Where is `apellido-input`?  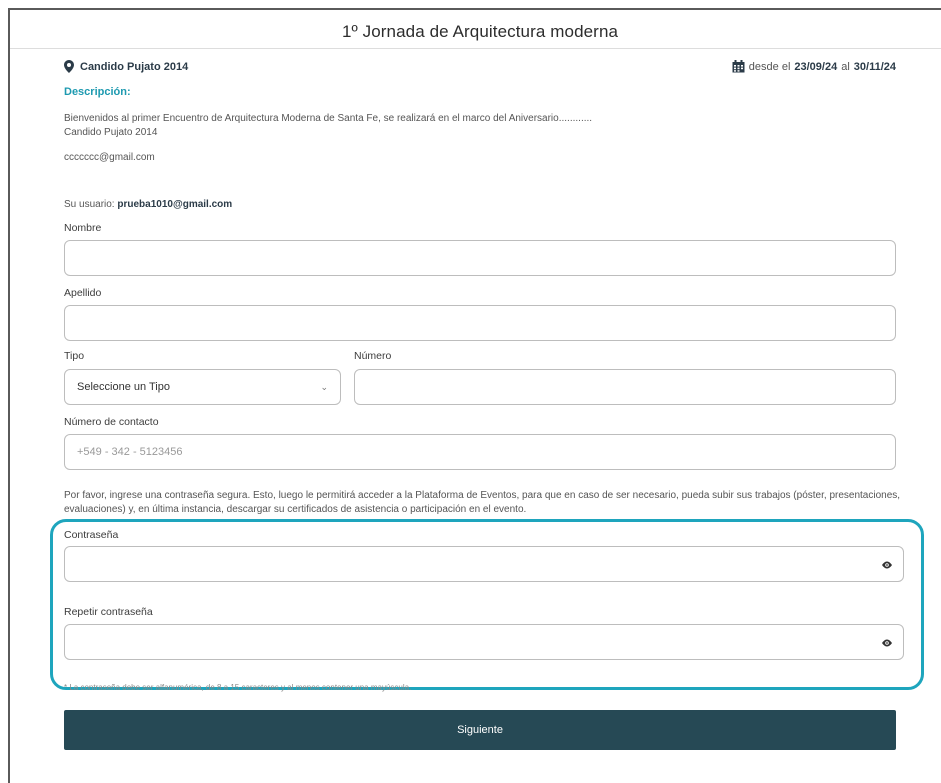
apellido-input is located at coordinates (480, 323).